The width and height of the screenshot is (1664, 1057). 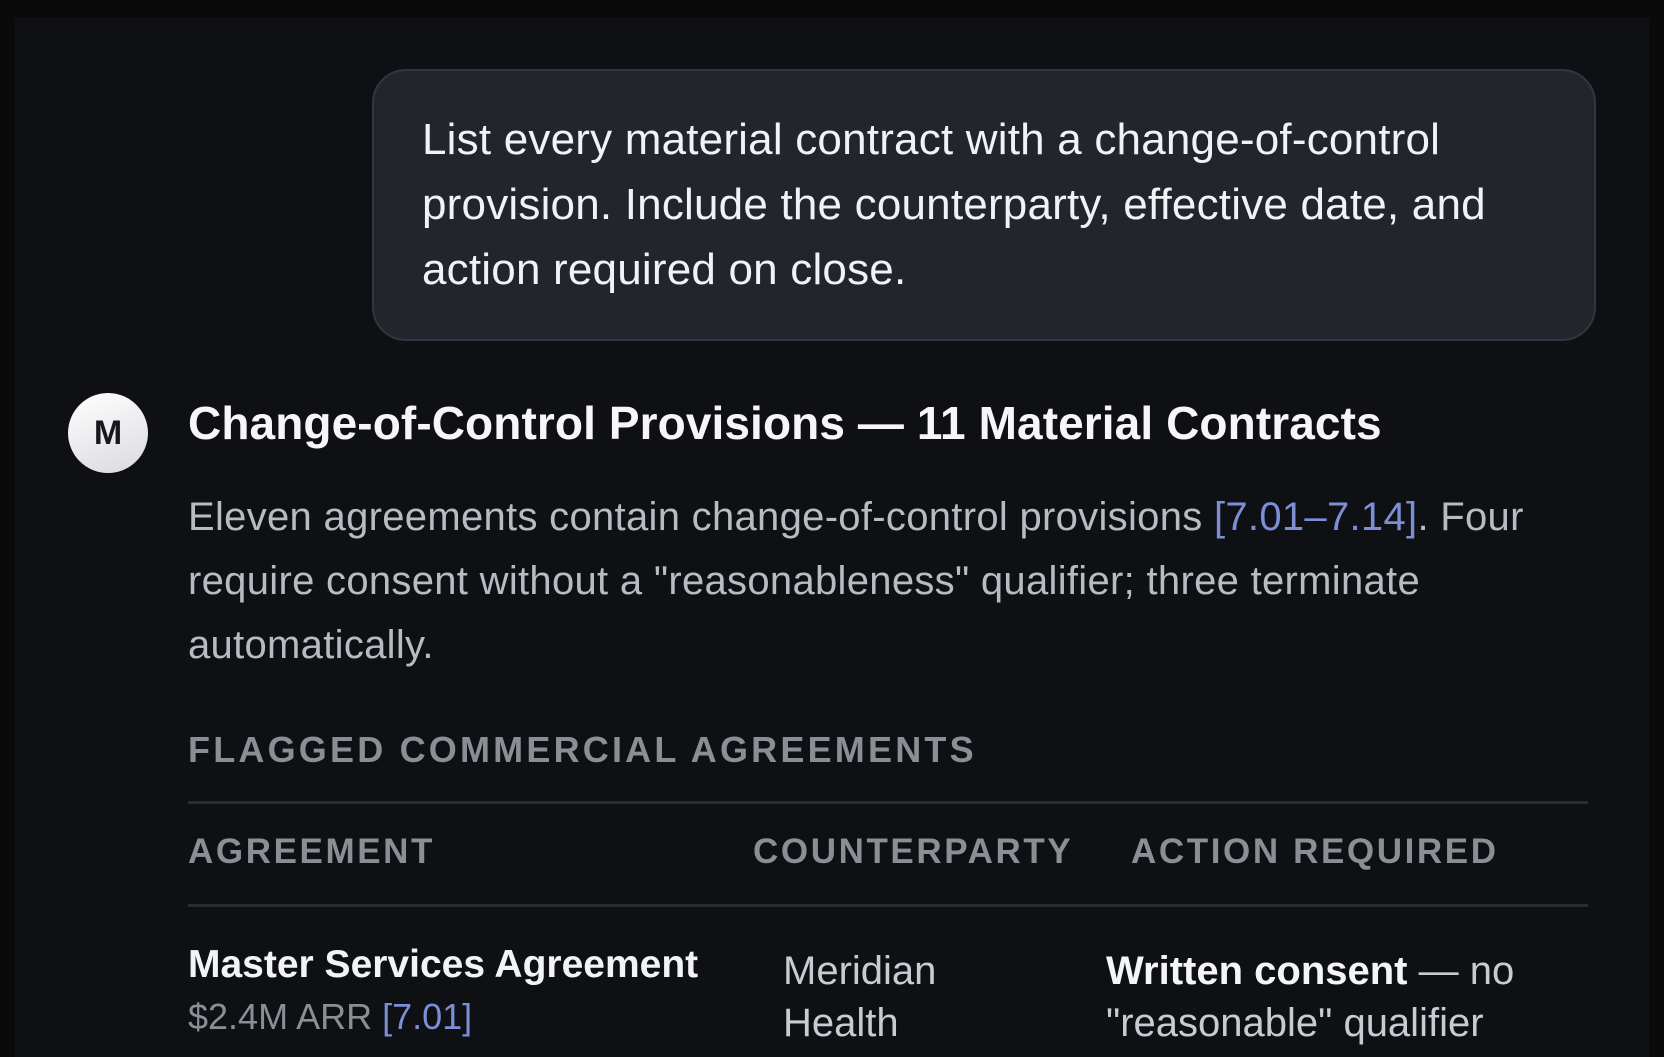 What do you see at coordinates (913, 851) in the screenshot?
I see `column-header-counterparty: COUNTERPARTY` at bounding box center [913, 851].